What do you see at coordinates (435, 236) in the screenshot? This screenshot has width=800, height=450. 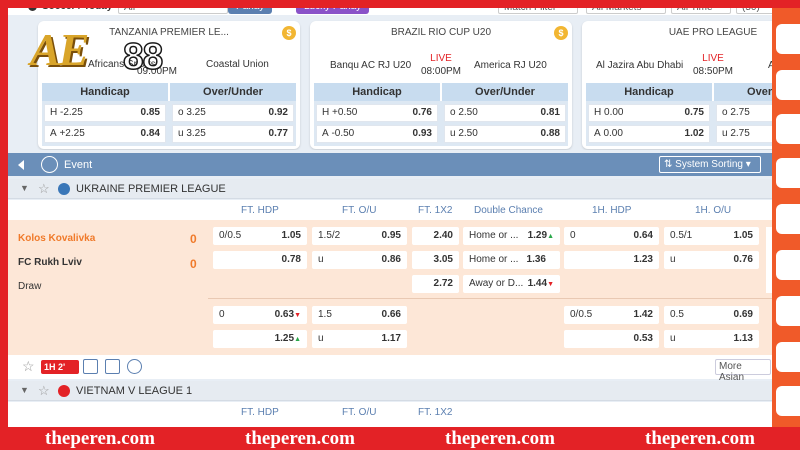 I see `odds-button: 2.40` at bounding box center [435, 236].